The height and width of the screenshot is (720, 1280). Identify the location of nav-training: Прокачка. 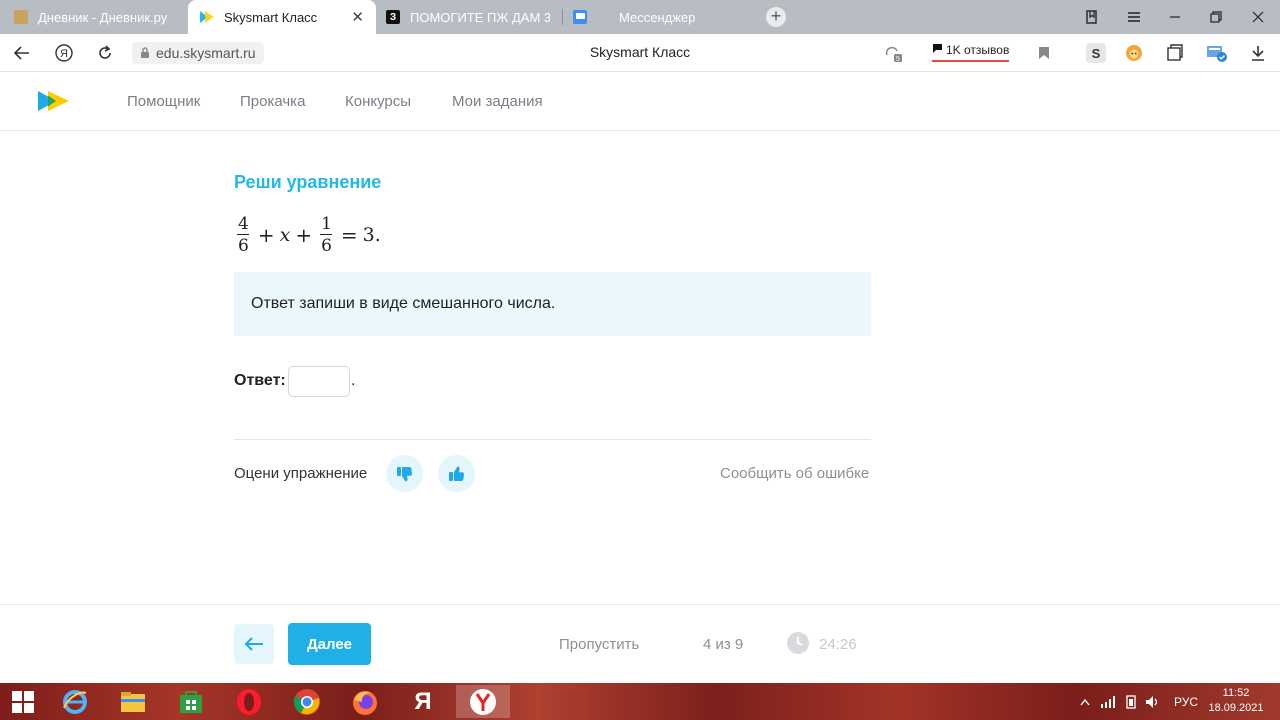
(272, 101).